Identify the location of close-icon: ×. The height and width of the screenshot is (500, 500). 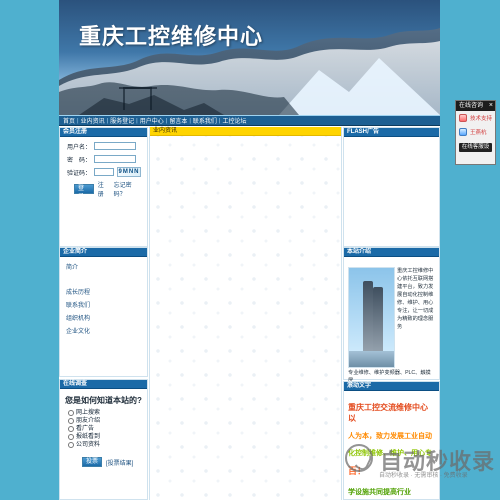
(491, 106).